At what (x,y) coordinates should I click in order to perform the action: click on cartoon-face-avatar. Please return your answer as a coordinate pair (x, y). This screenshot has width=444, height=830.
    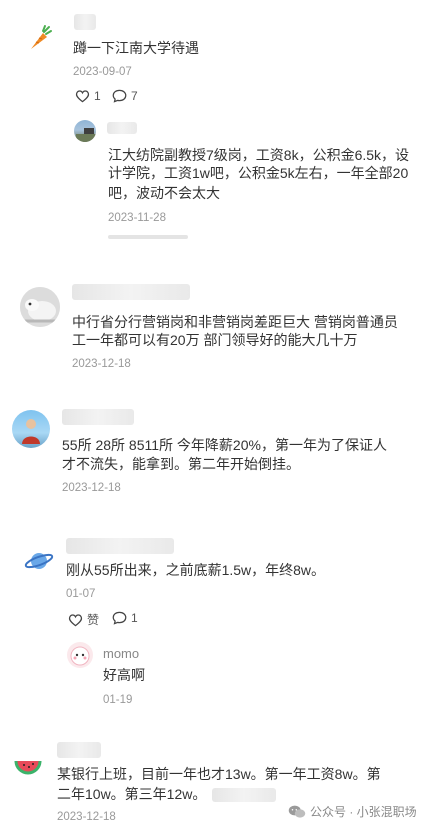
    Looking at the image, I should click on (80, 656).